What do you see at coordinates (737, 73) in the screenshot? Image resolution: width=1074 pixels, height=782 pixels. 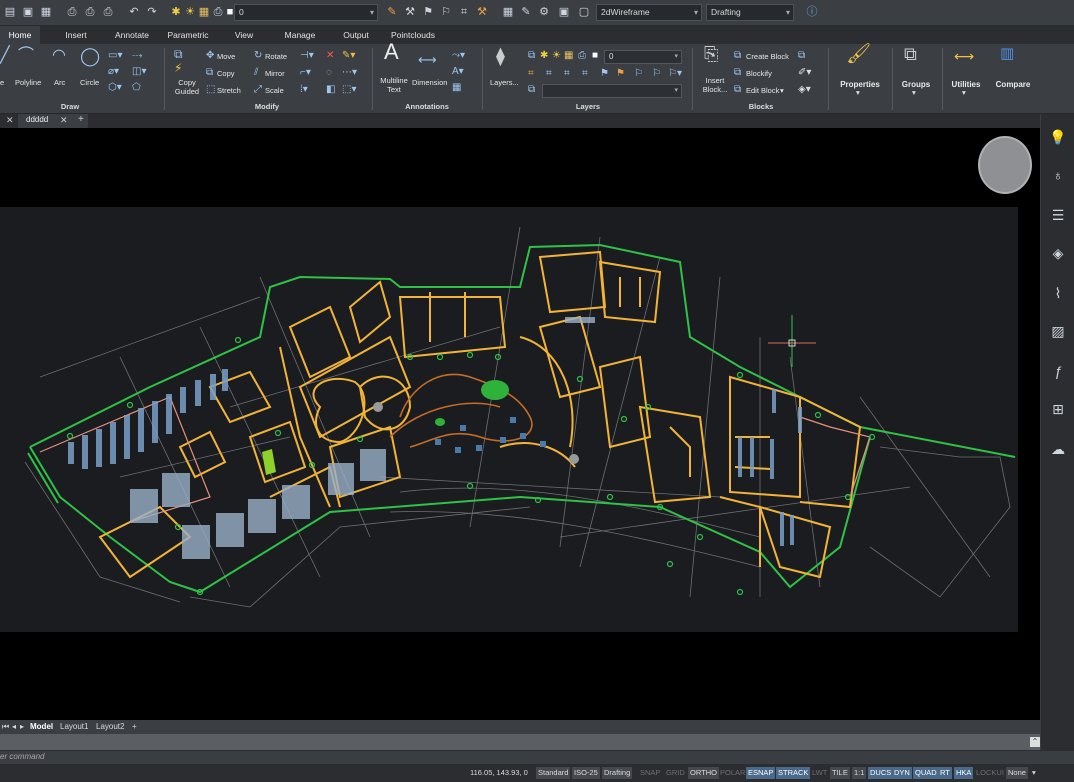 I see `blockify-icon: ⧉` at bounding box center [737, 73].